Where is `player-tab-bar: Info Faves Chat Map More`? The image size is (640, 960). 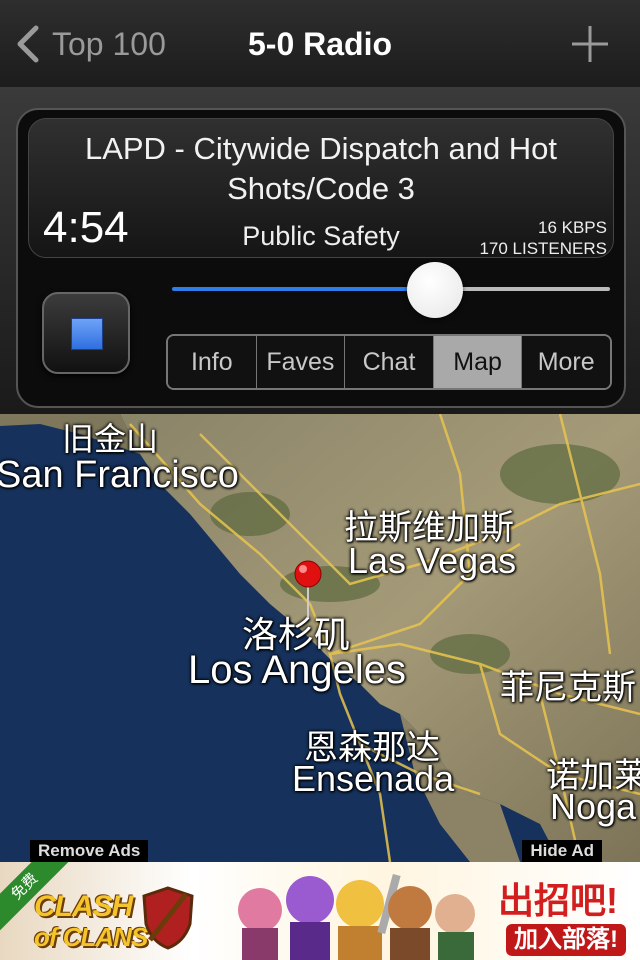 player-tab-bar: Info Faves Chat Map More is located at coordinates (389, 362).